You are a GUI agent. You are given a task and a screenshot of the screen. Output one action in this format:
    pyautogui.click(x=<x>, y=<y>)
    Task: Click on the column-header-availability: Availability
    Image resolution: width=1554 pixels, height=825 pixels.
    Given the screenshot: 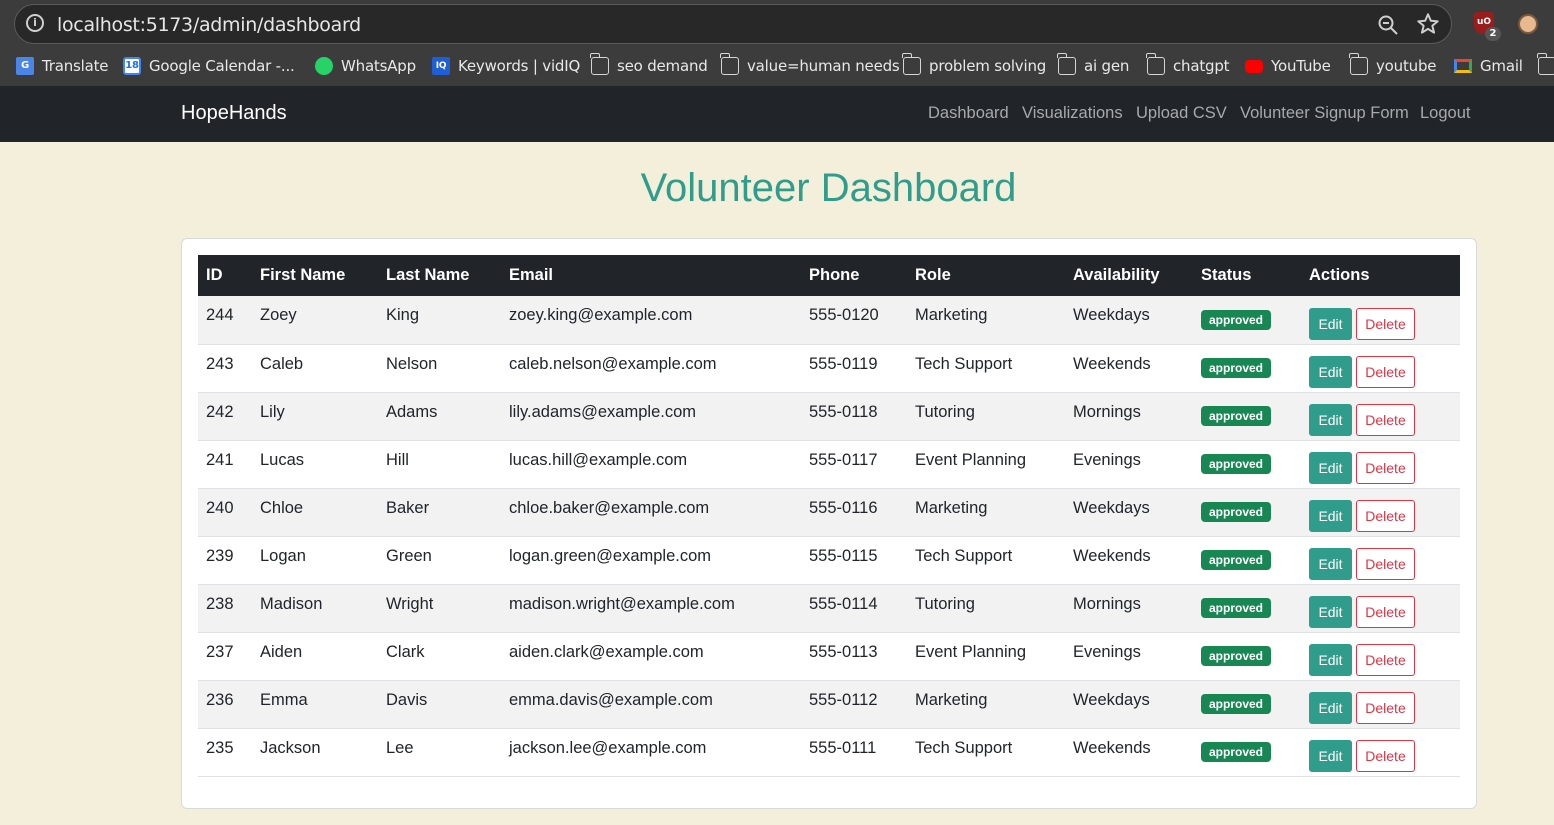 What is the action you would take?
    pyautogui.click(x=1129, y=275)
    